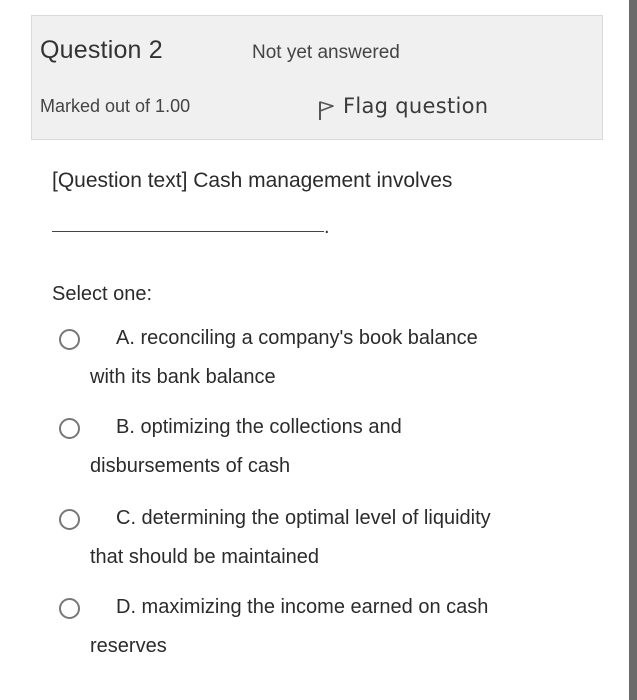 The image size is (637, 700). I want to click on flag-question-label: Flag question, so click(416, 106).